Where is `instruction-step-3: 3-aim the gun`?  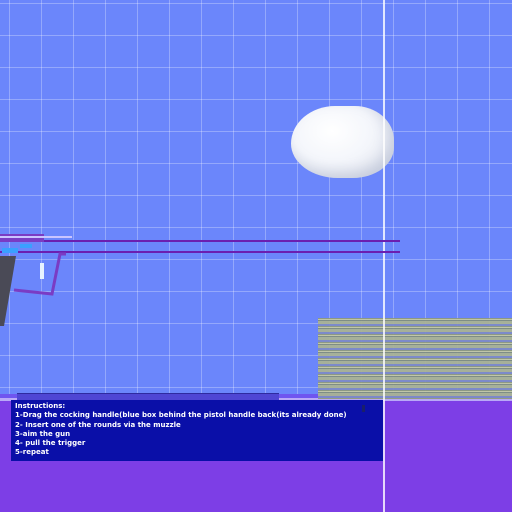 instruction-step-3: 3-aim the gun is located at coordinates (43, 433).